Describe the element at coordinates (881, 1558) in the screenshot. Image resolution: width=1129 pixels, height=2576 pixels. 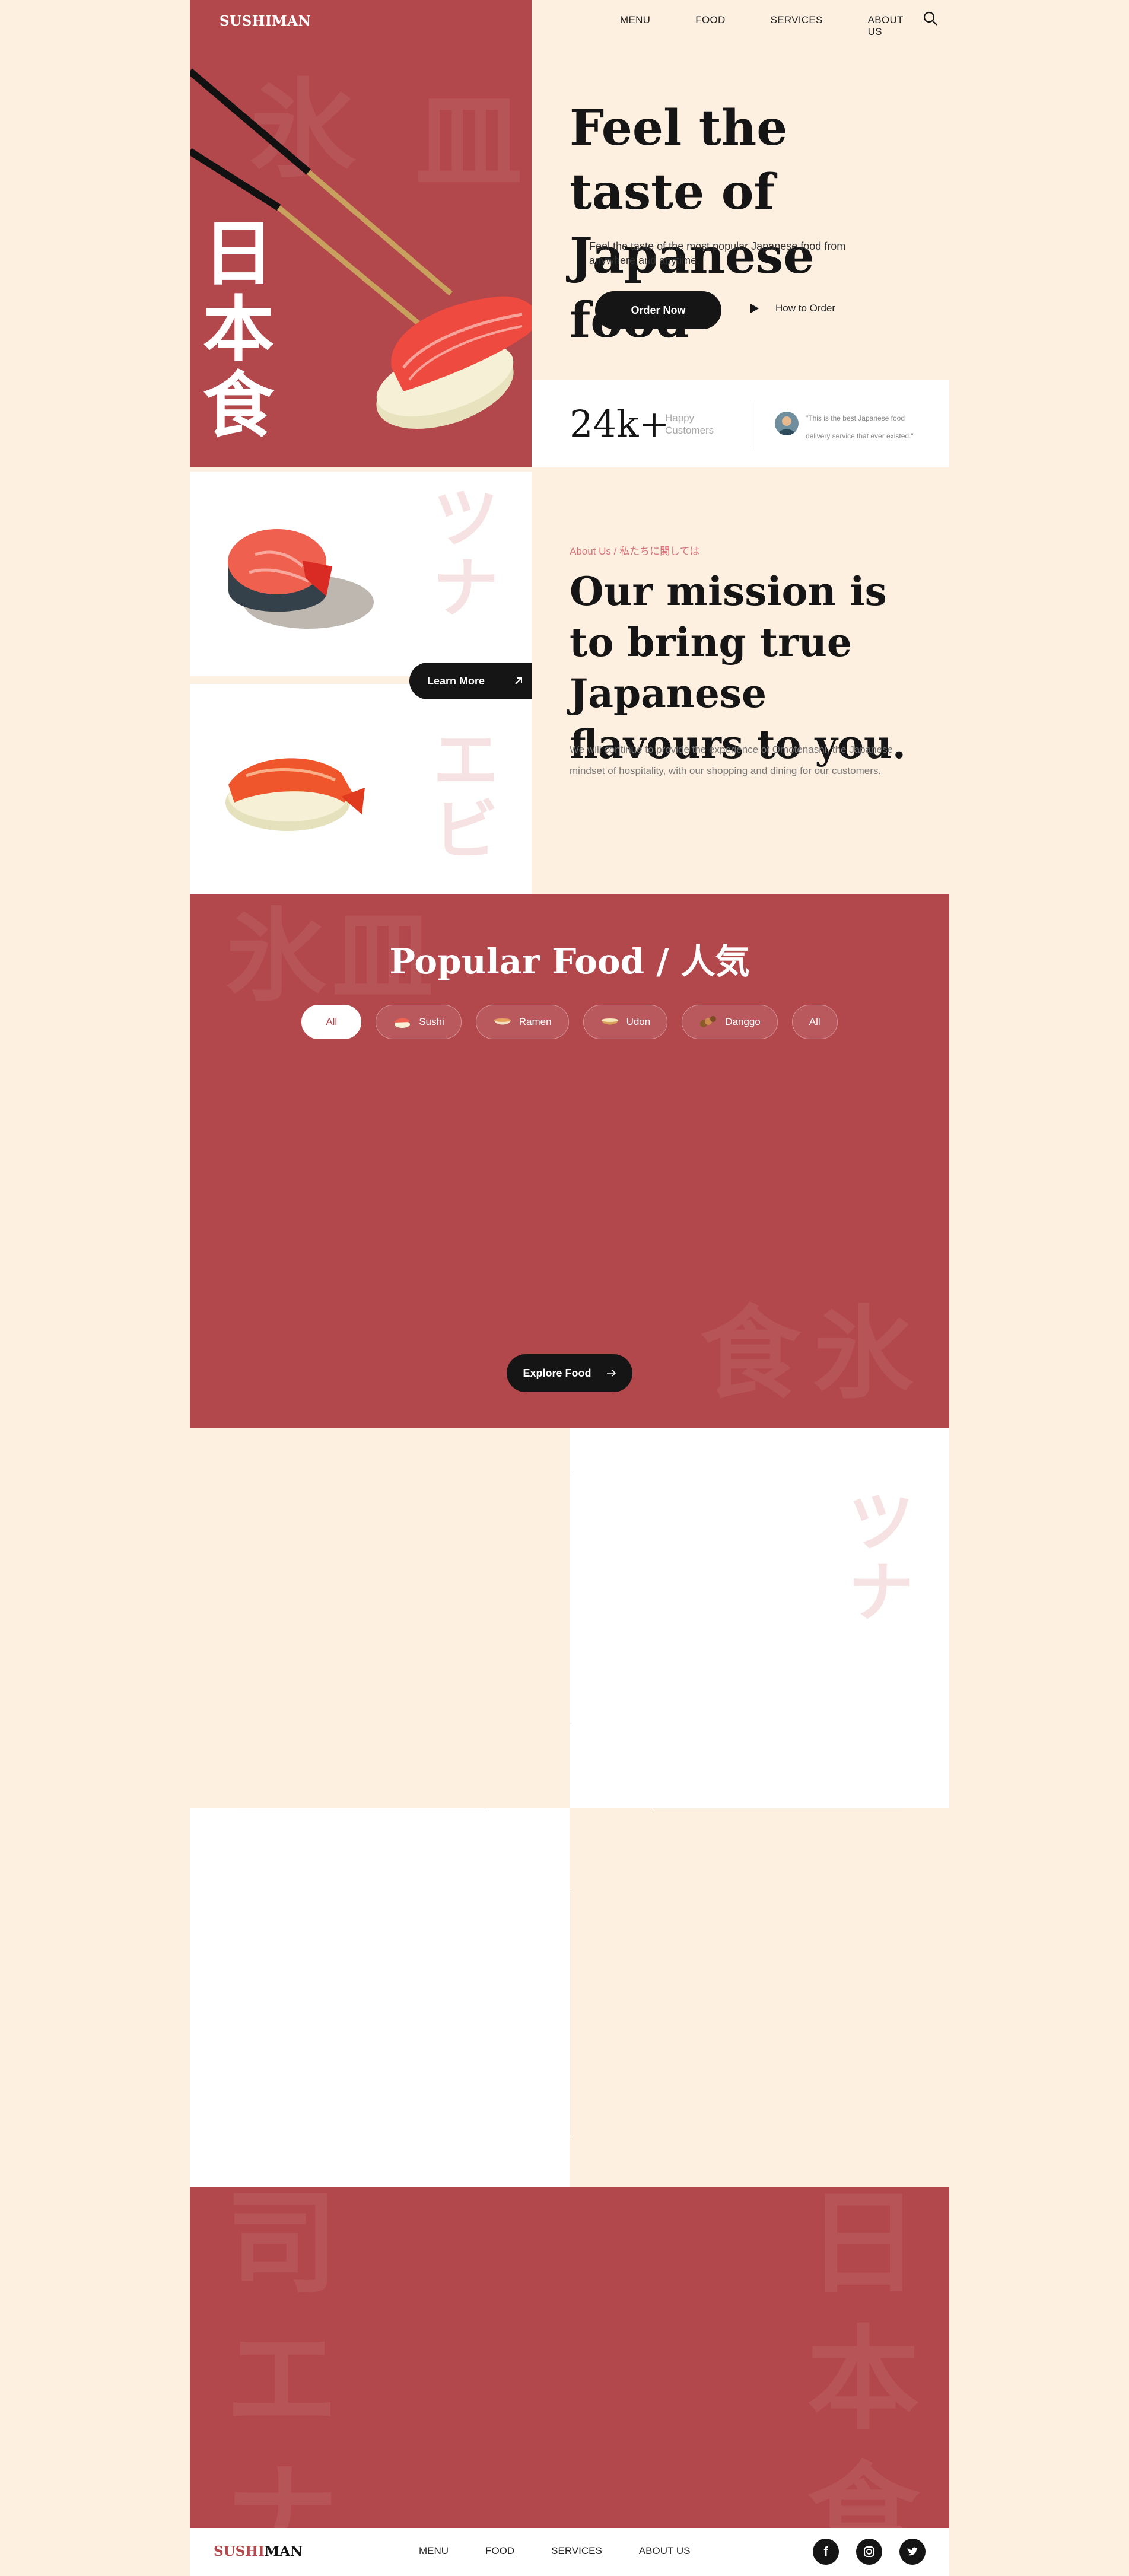
I see `grid-kanji: ツナ` at that location.